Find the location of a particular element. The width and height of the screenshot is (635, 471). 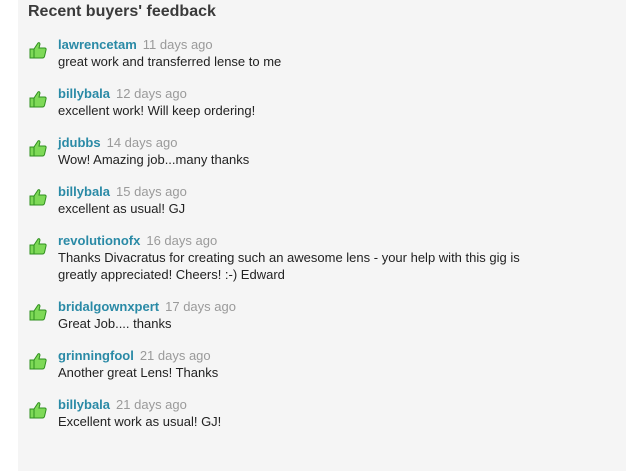

feedback-comment: Another great Lens! Thanks is located at coordinates (138, 372).